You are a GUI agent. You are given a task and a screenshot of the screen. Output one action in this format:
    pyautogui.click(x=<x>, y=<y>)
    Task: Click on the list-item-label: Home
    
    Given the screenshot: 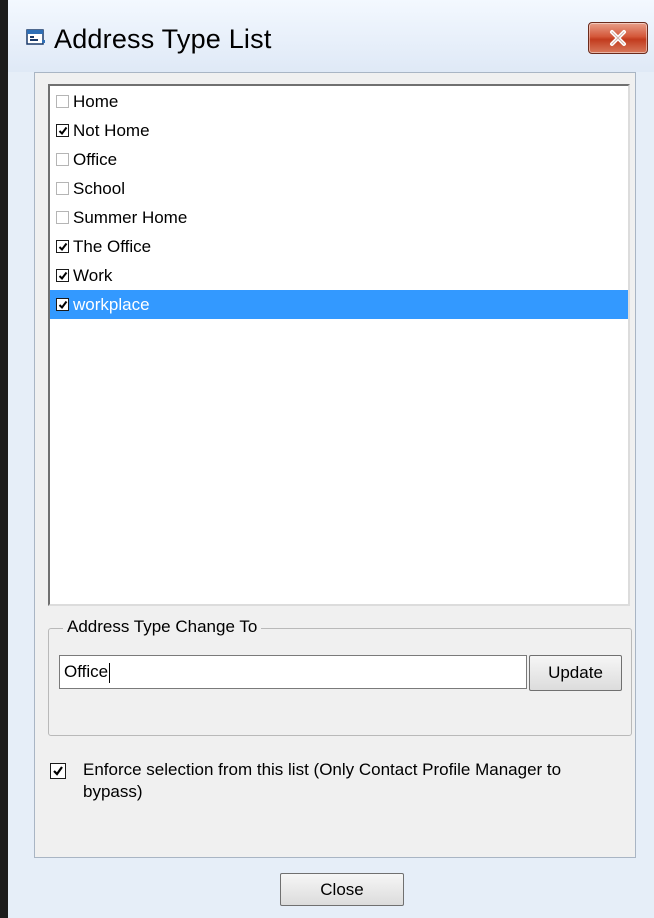 What is the action you would take?
    pyautogui.click(x=96, y=101)
    